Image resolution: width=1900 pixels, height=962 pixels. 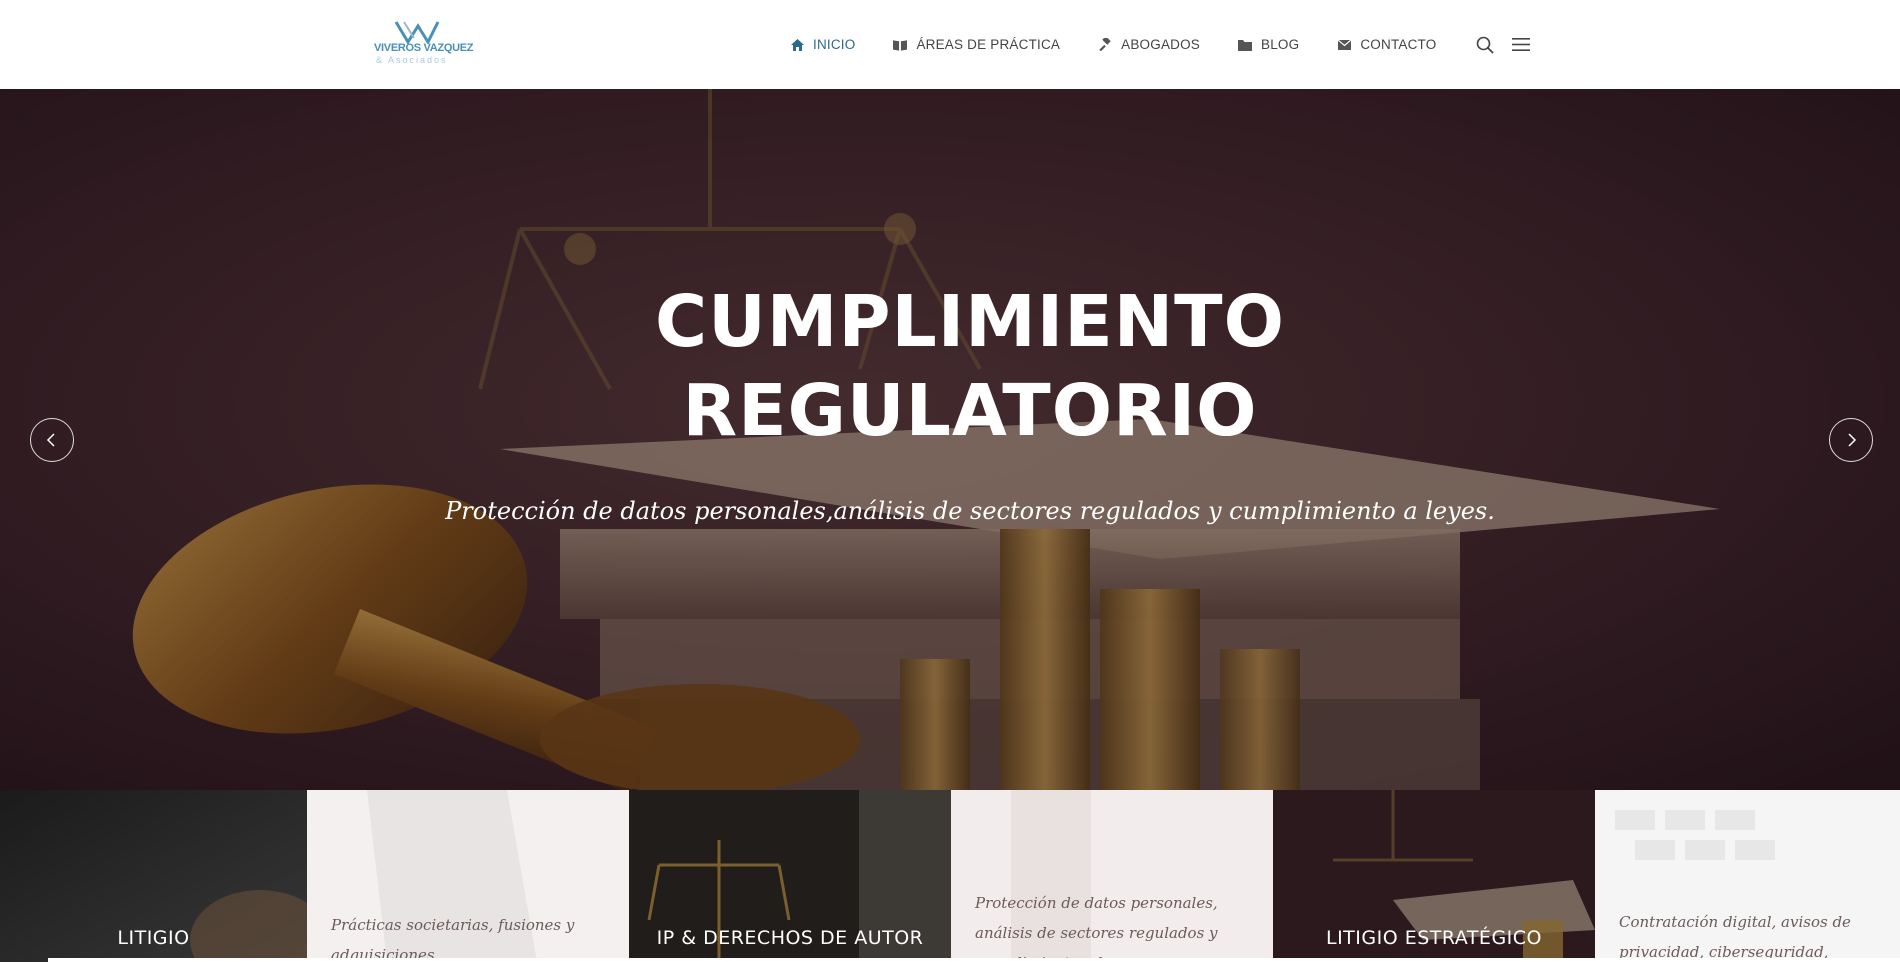 I want to click on tile-ip-derechos-de-autor: IP & DERECHOS DE AUTOR, so click(x=790, y=876).